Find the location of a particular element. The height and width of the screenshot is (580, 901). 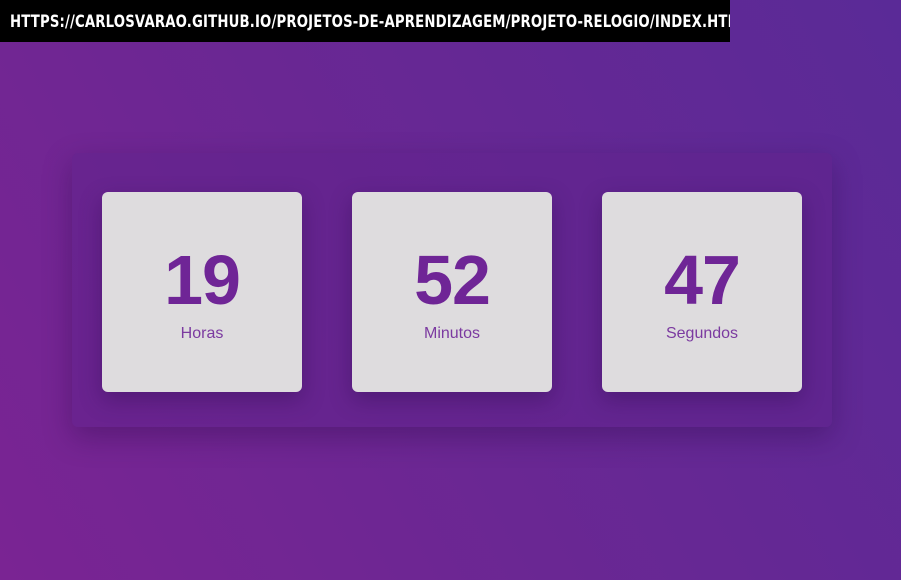

hours-label: Horas is located at coordinates (202, 333).